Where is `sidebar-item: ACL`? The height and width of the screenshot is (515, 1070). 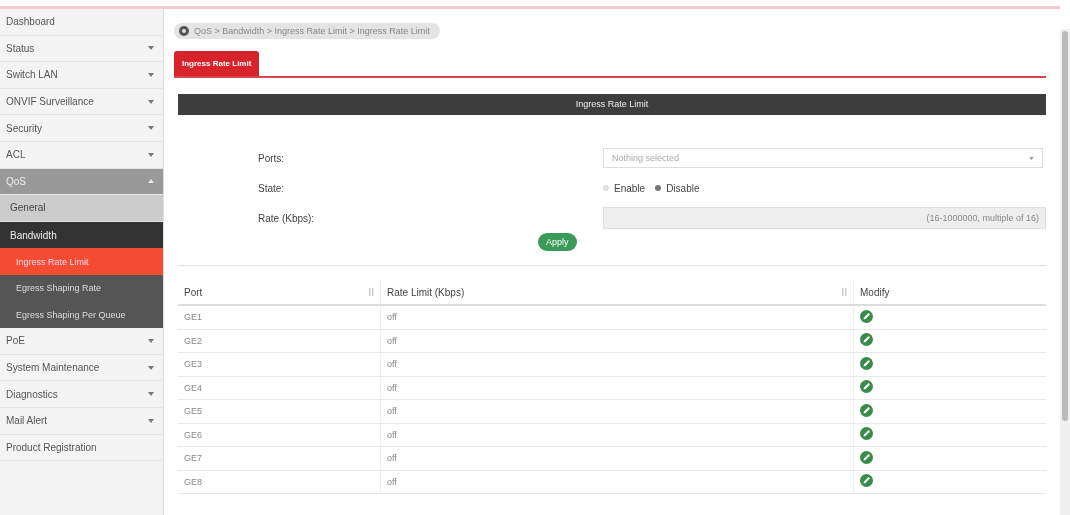
sidebar-item: ACL is located at coordinates (81, 155).